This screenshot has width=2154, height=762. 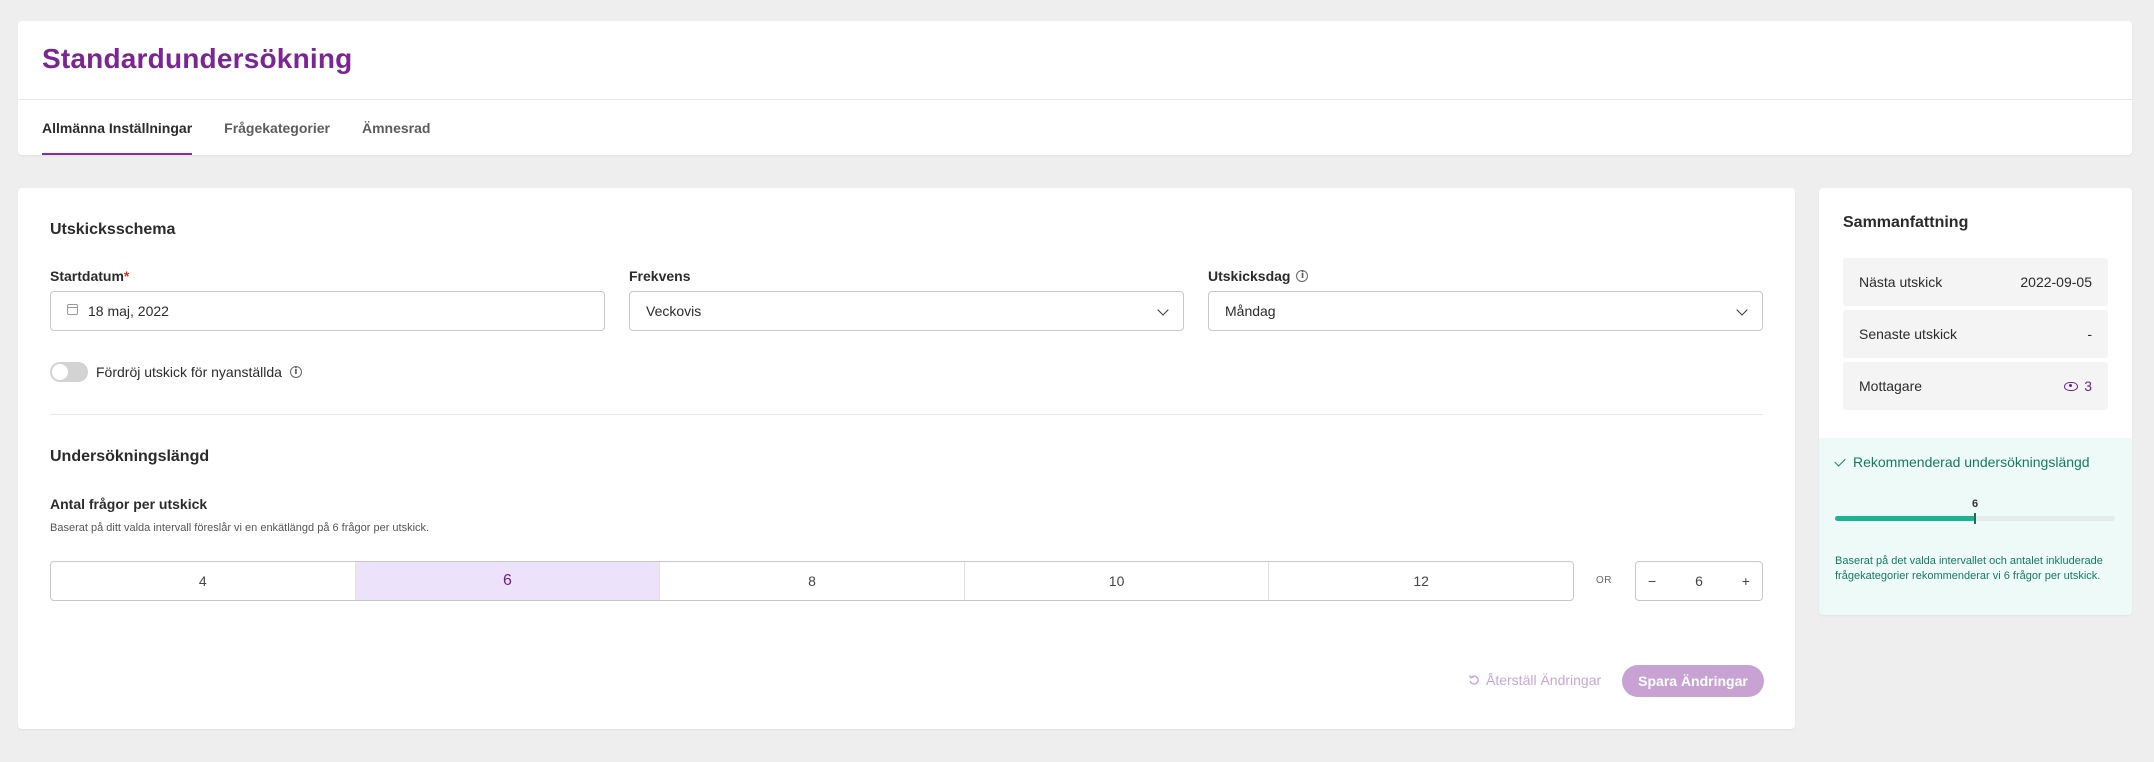 What do you see at coordinates (72, 309) in the screenshot?
I see `calendar-icon` at bounding box center [72, 309].